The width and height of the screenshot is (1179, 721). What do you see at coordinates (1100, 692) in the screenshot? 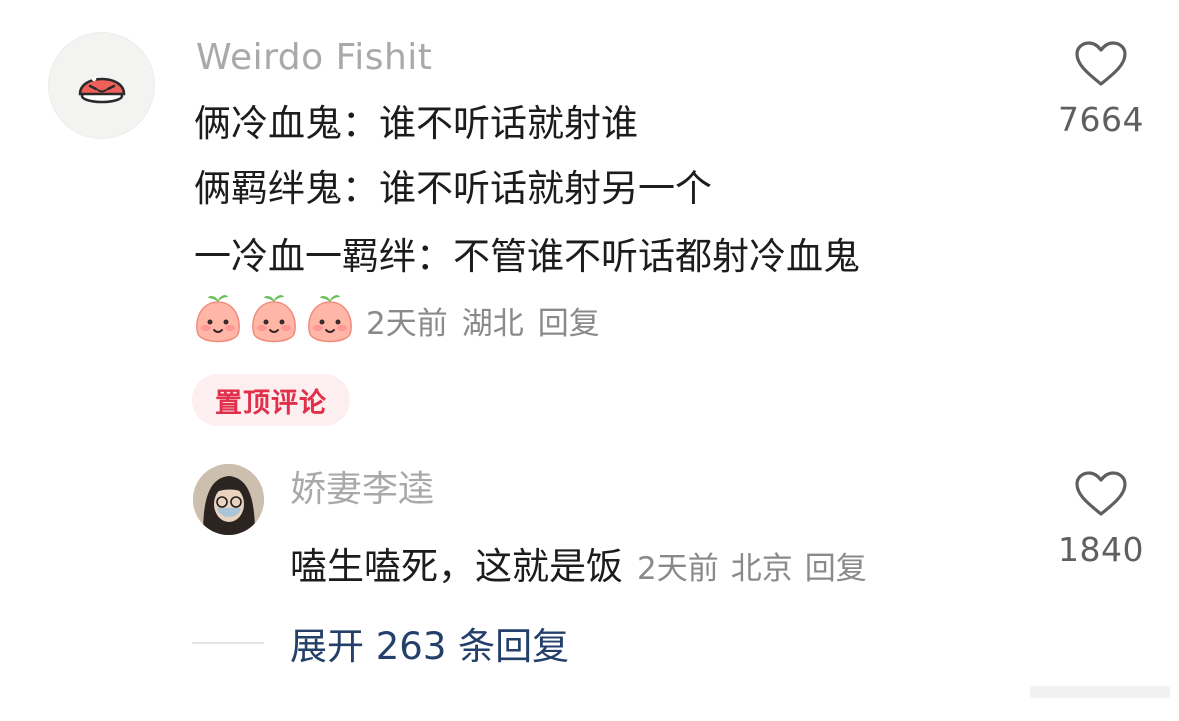
I see `watermark-icon` at bounding box center [1100, 692].